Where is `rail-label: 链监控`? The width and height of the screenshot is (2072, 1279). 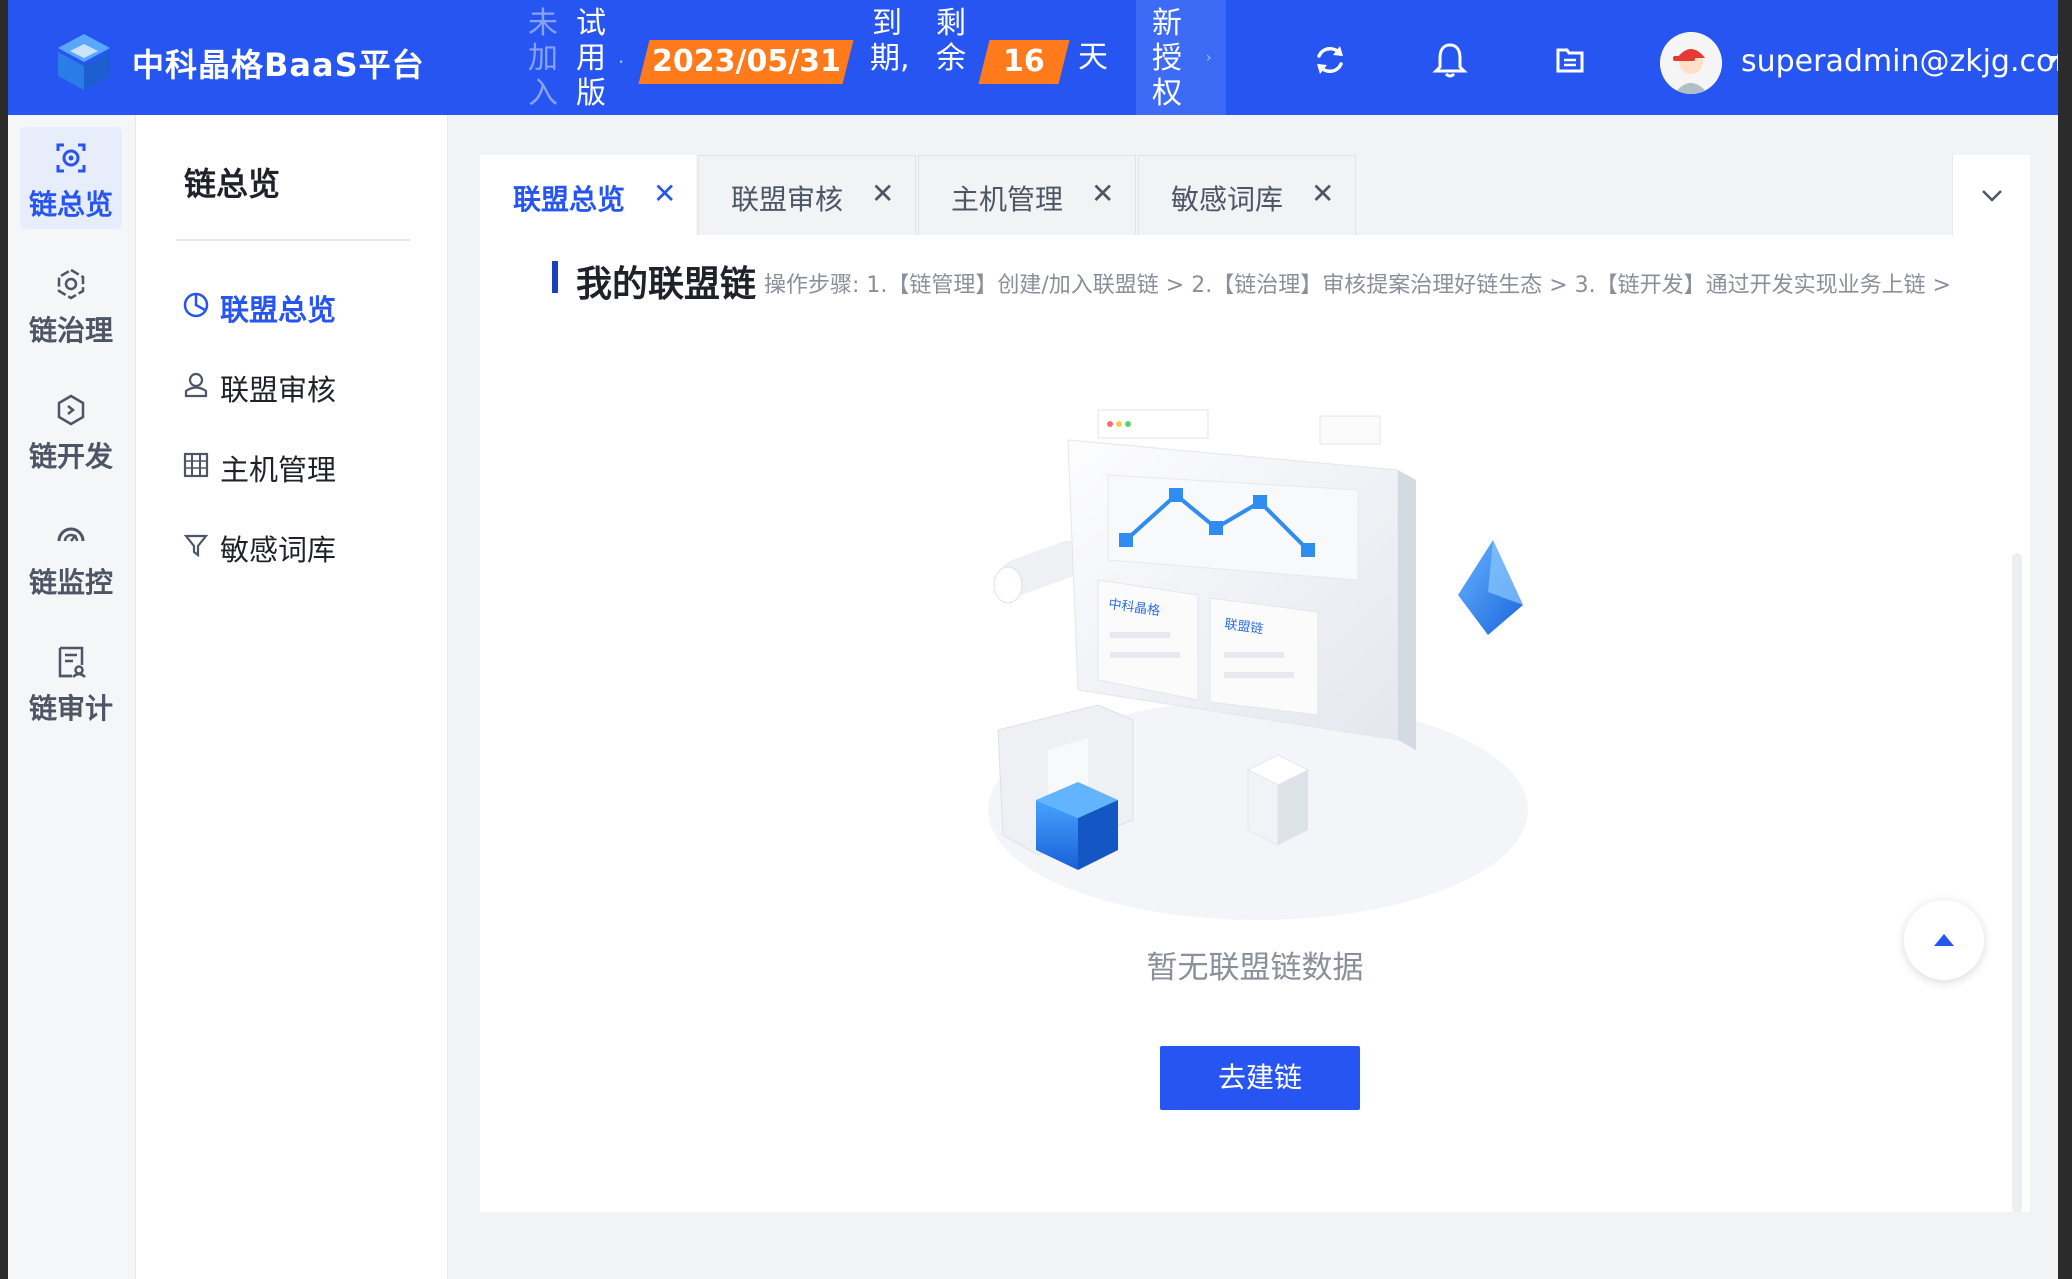
rail-label: 链监控 is located at coordinates (70, 582).